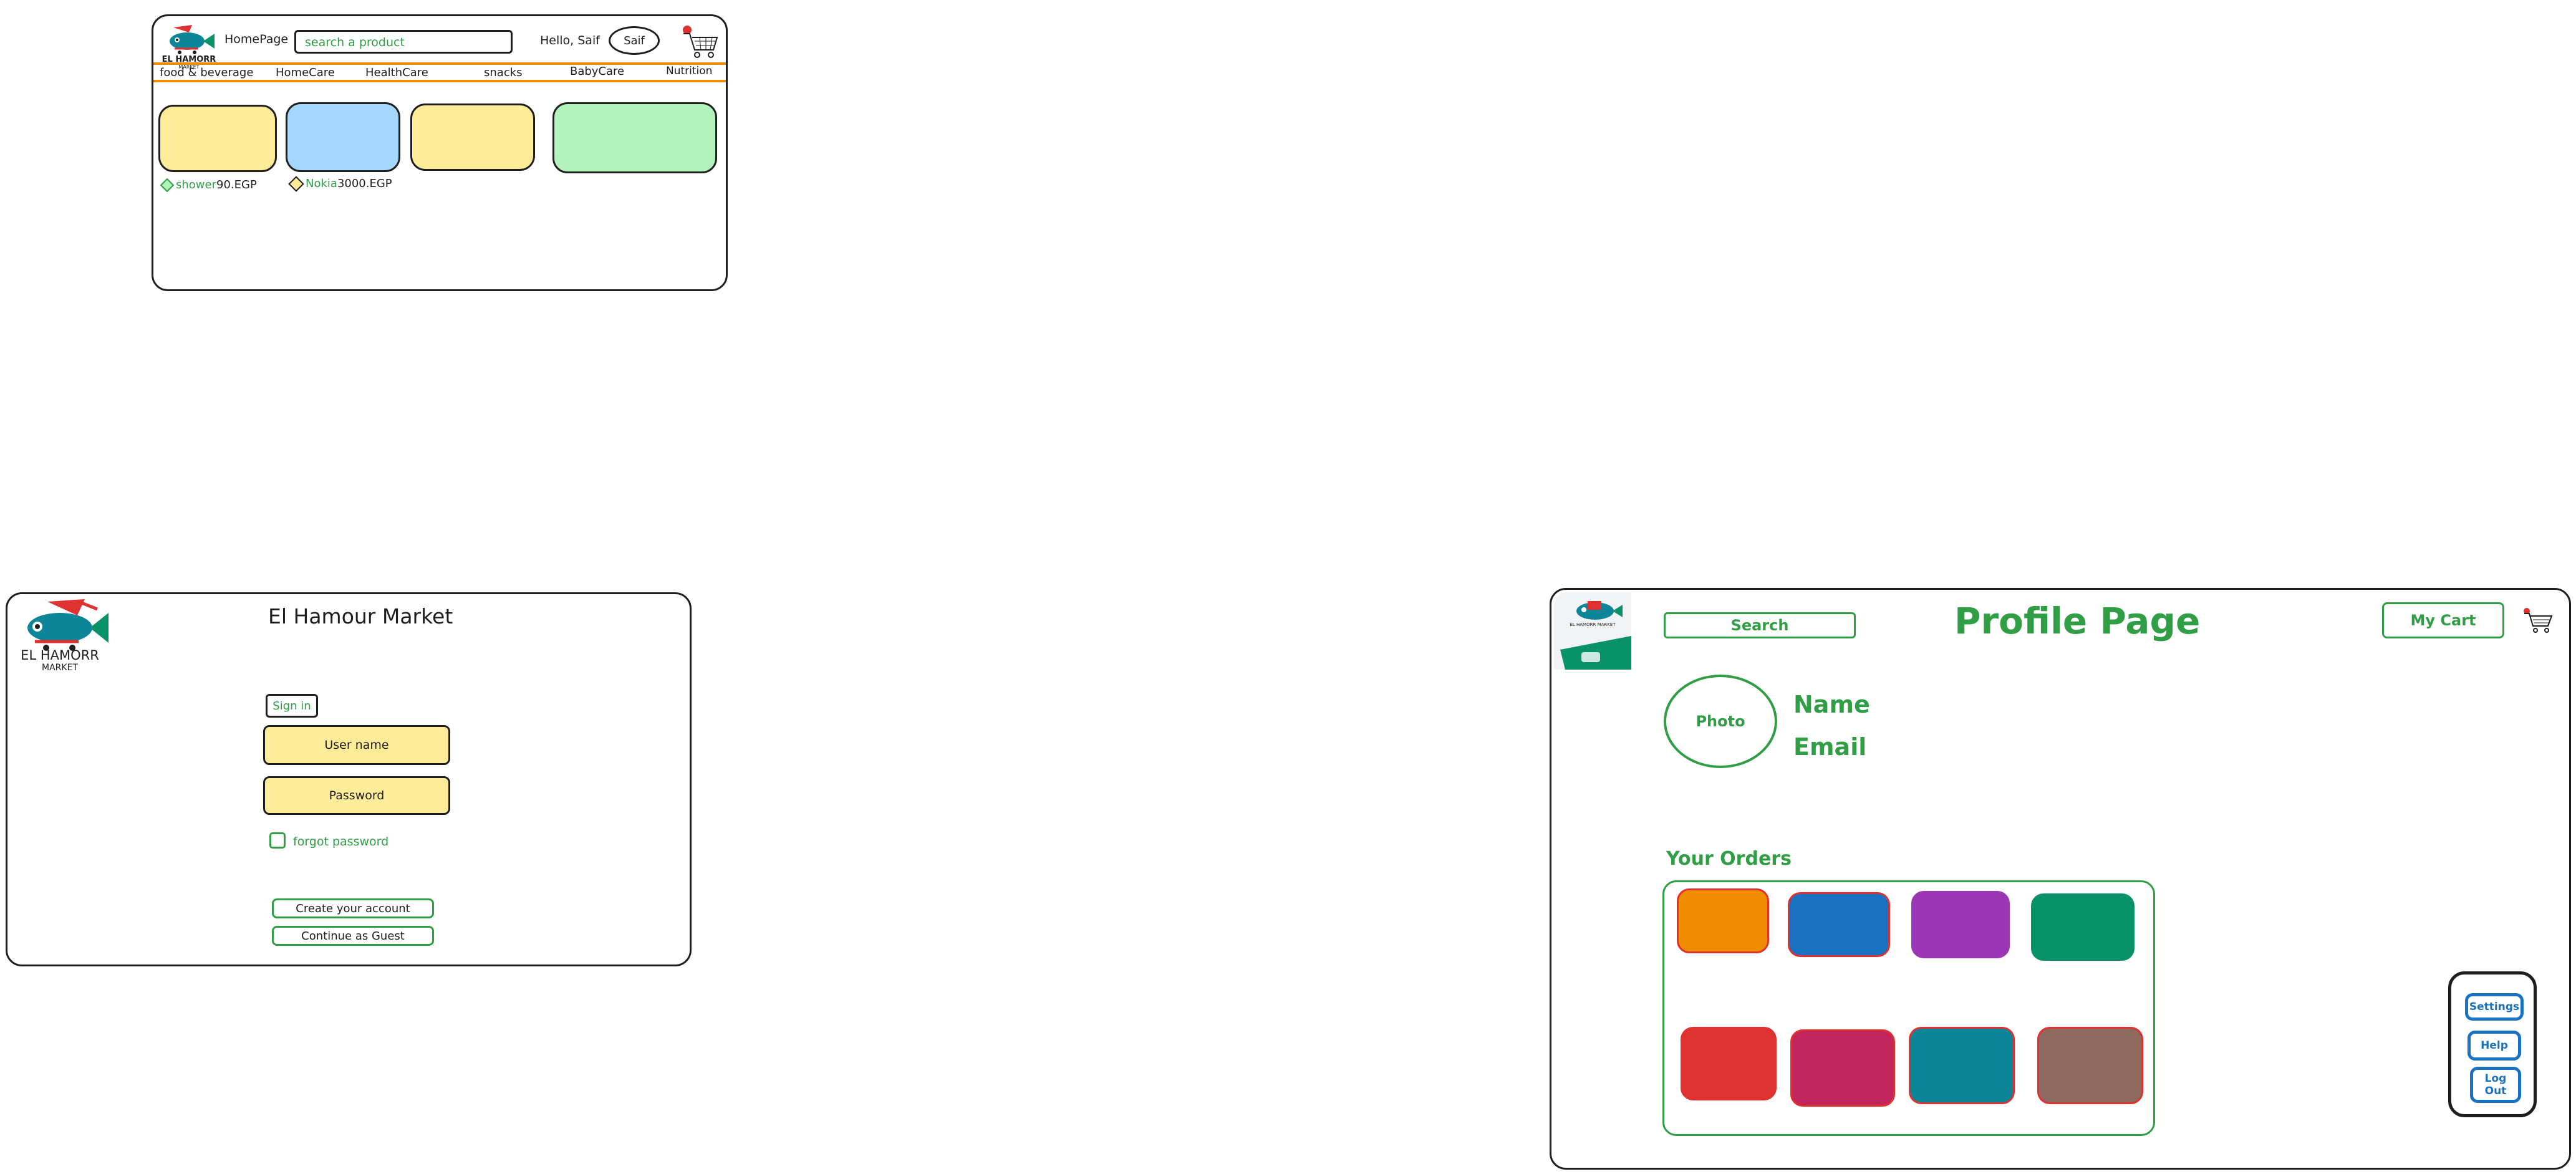 The width and height of the screenshot is (2576, 1174). I want to click on sign-in-button: Sign in, so click(292, 706).